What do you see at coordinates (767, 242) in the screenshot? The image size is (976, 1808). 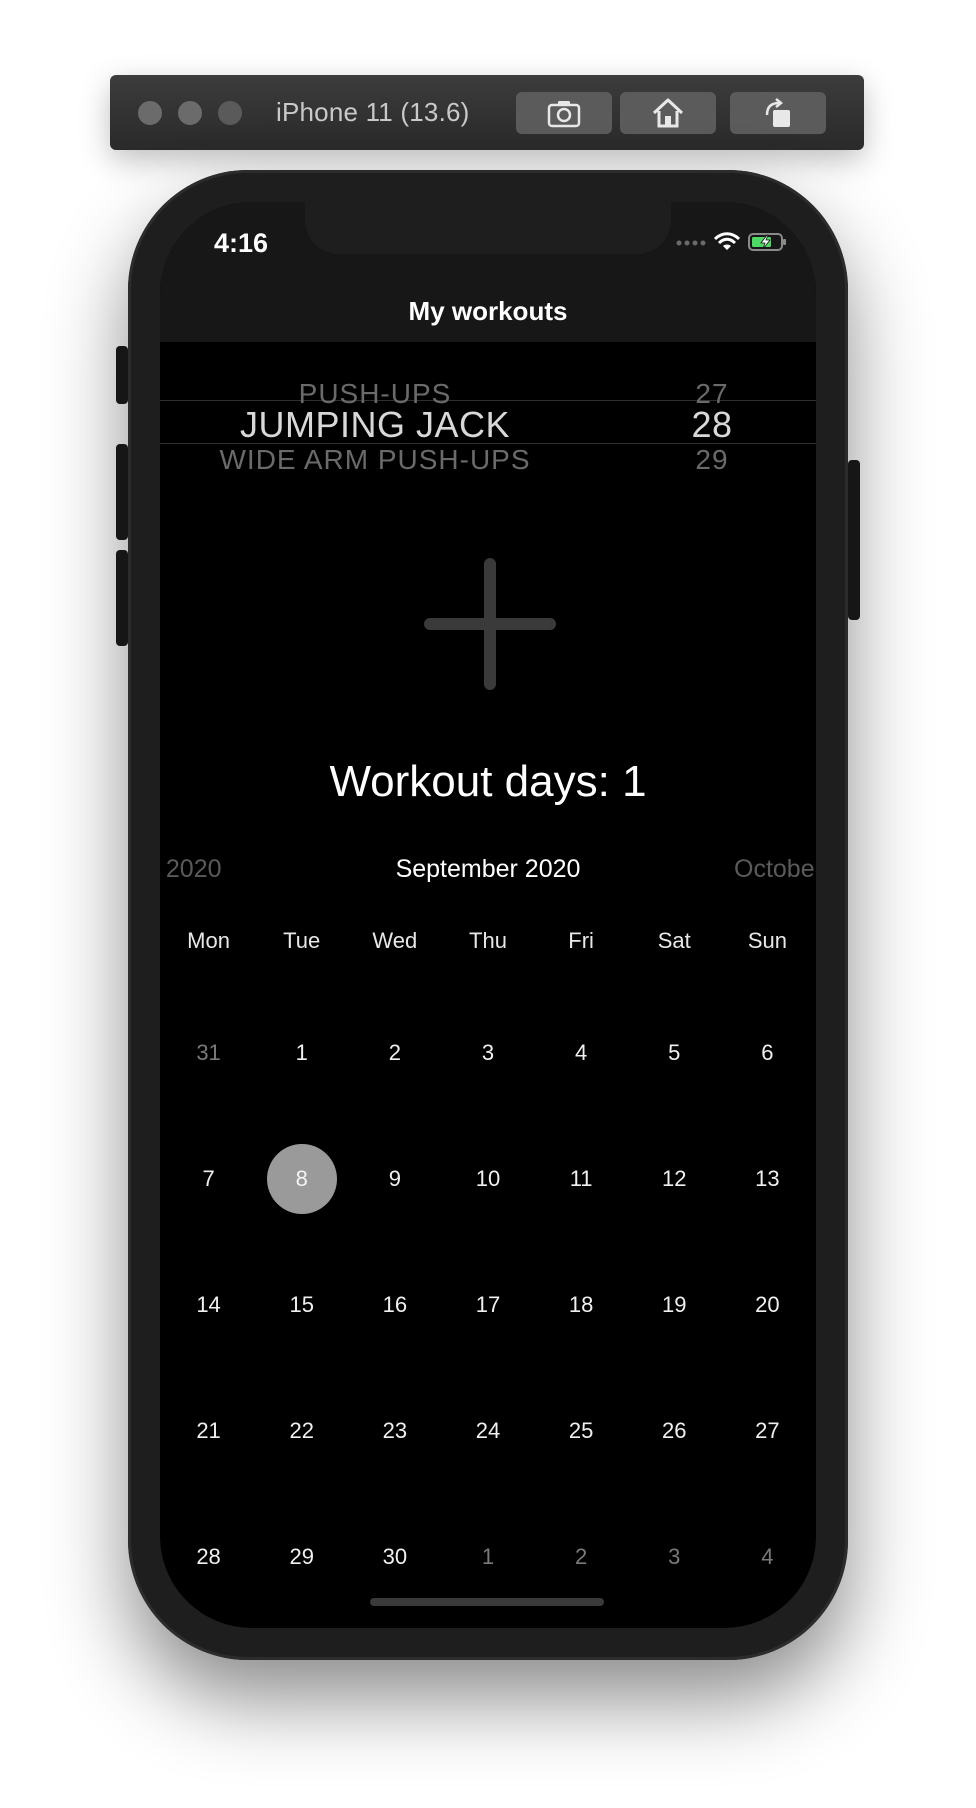 I see `battery-charging-icon` at bounding box center [767, 242].